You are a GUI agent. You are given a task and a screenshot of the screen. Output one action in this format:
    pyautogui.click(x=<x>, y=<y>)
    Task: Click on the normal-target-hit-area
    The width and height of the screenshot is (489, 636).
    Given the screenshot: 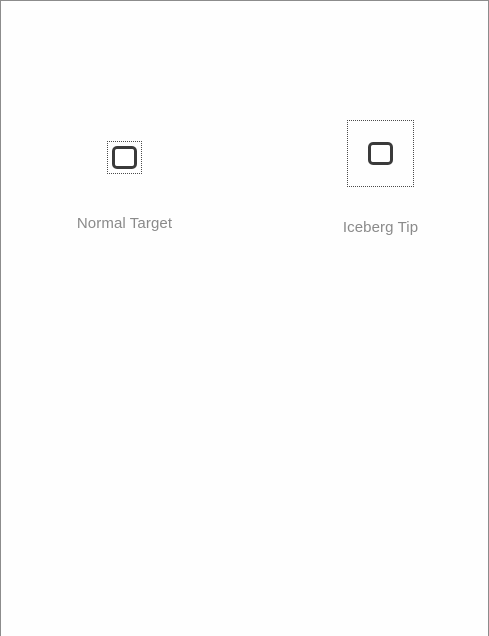 What is the action you would take?
    pyautogui.click(x=124, y=157)
    